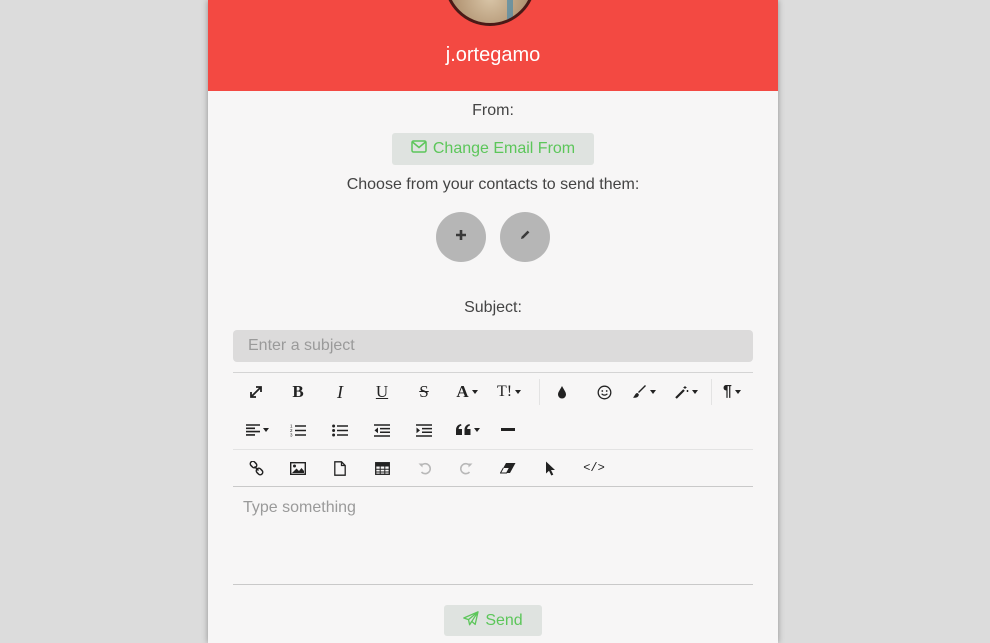 The image size is (990, 643). Describe the element at coordinates (340, 430) in the screenshot. I see `unordered-list-icon` at that location.